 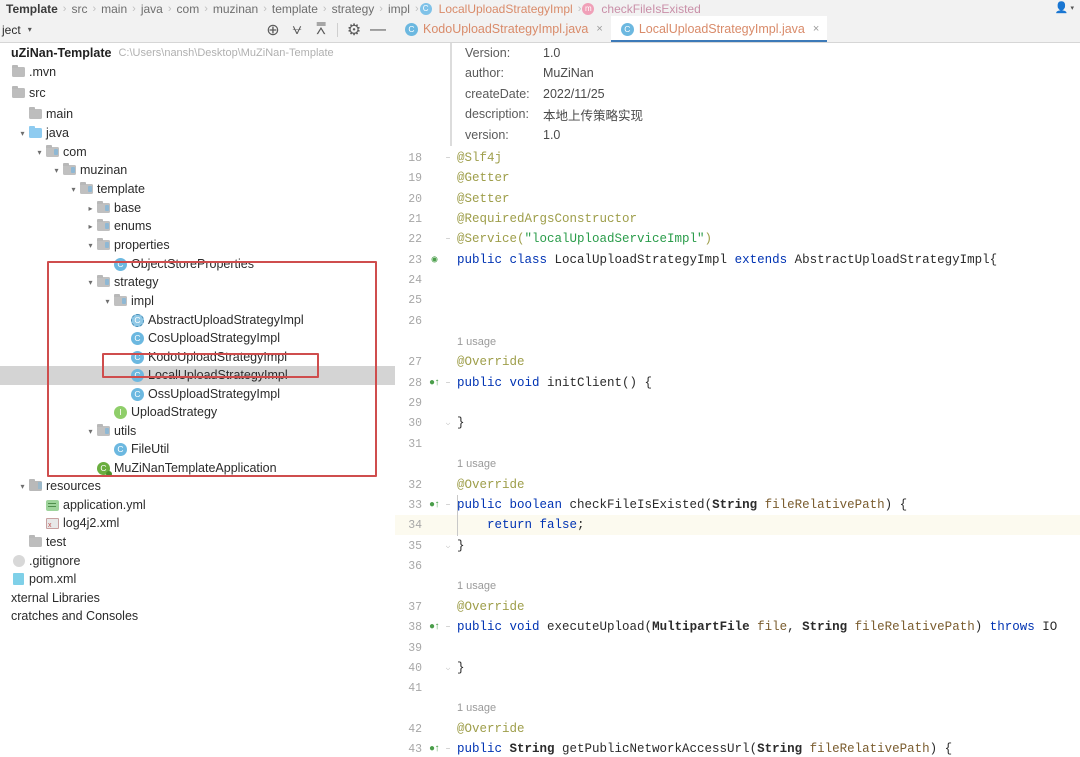 I want to click on code-line-28: 28 ●↑ − public void initClient() {, so click(x=737, y=383).